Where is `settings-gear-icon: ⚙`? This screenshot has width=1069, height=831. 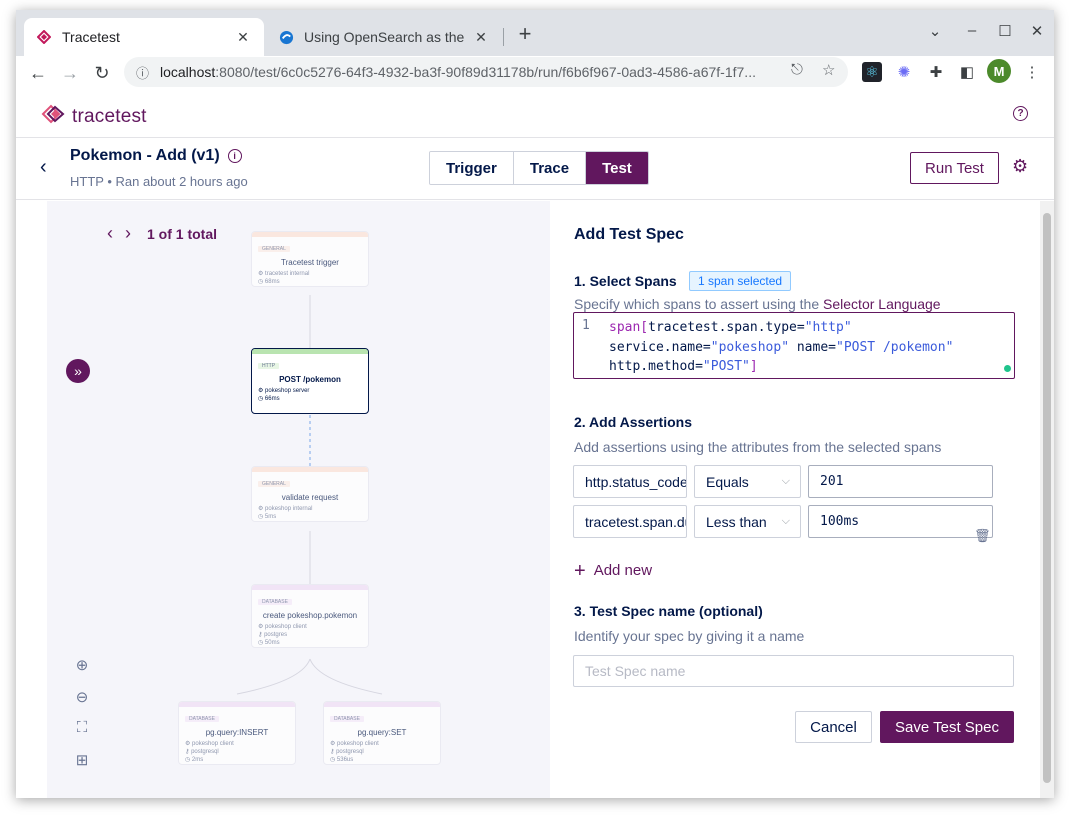
settings-gear-icon: ⚙ is located at coordinates (1020, 166).